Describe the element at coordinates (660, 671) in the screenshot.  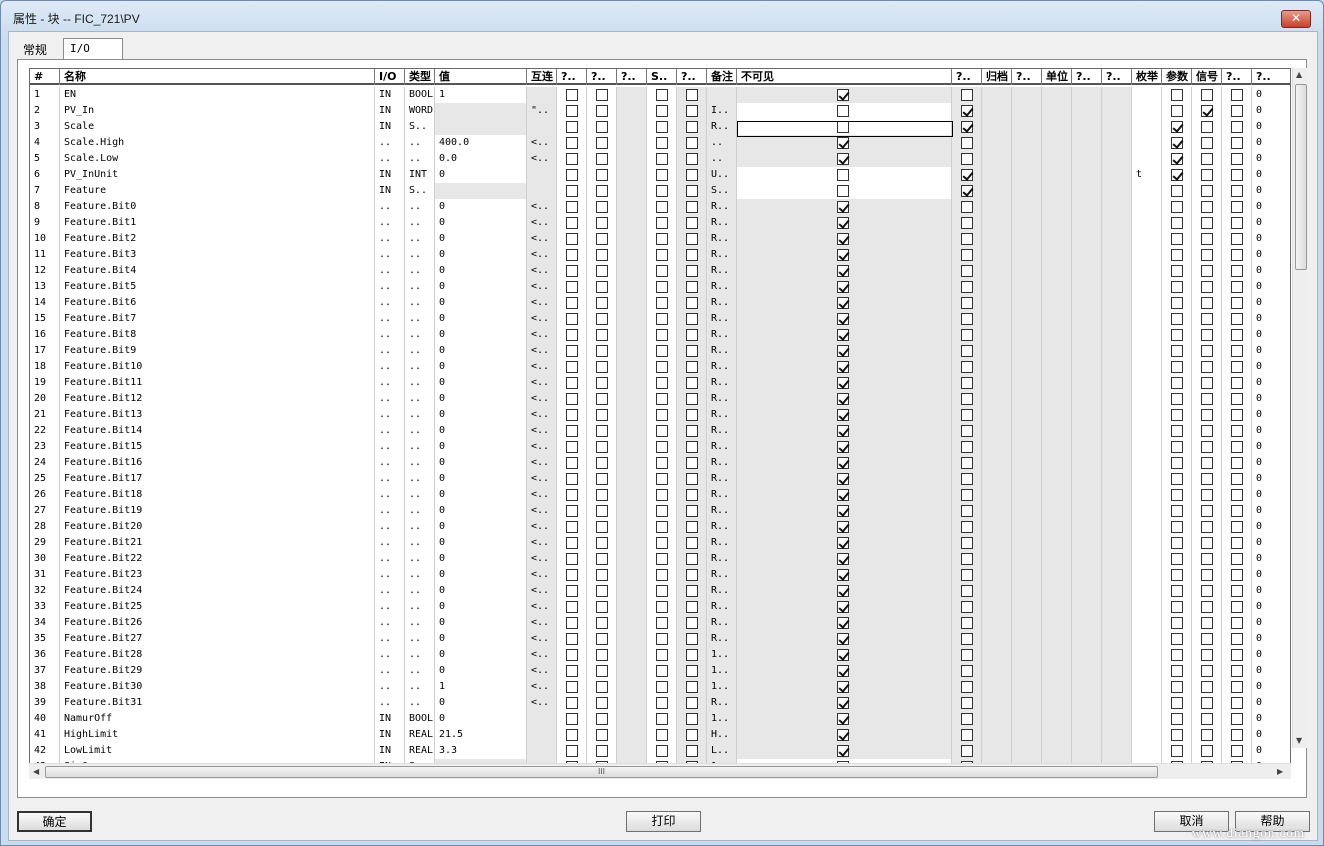
I see `table-row: 37 Feature.Bit29.... 0 <.. 1.. 0` at that location.